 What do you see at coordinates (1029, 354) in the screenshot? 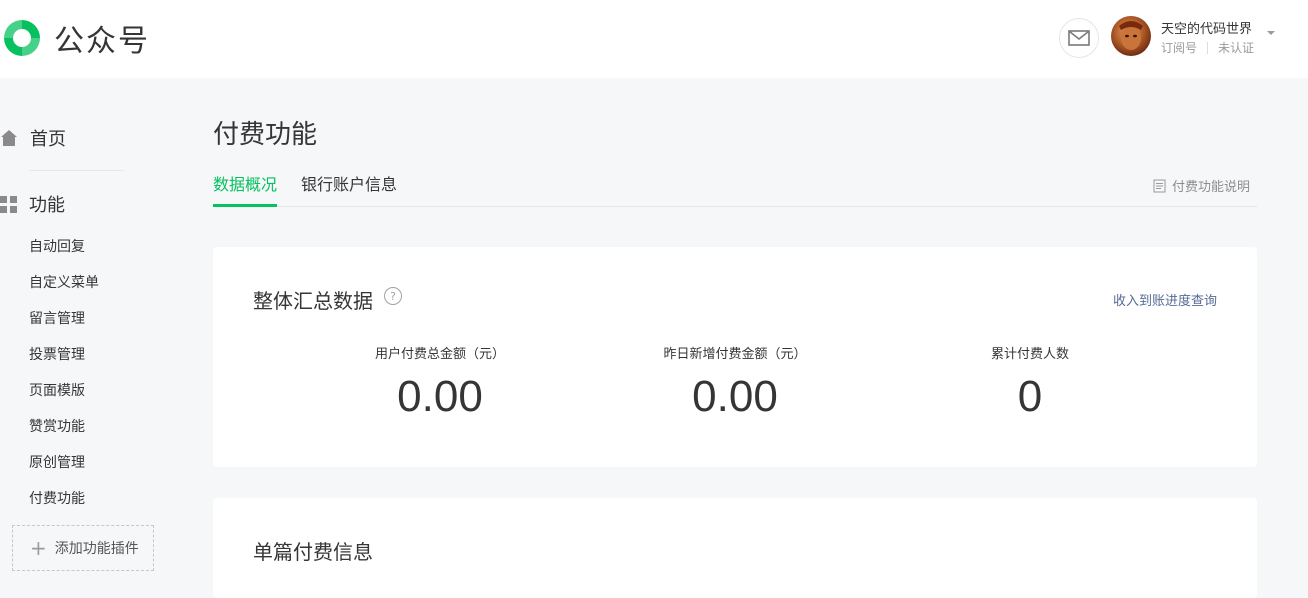
I see `stat-label-payer-count: 累计付费人数` at bounding box center [1029, 354].